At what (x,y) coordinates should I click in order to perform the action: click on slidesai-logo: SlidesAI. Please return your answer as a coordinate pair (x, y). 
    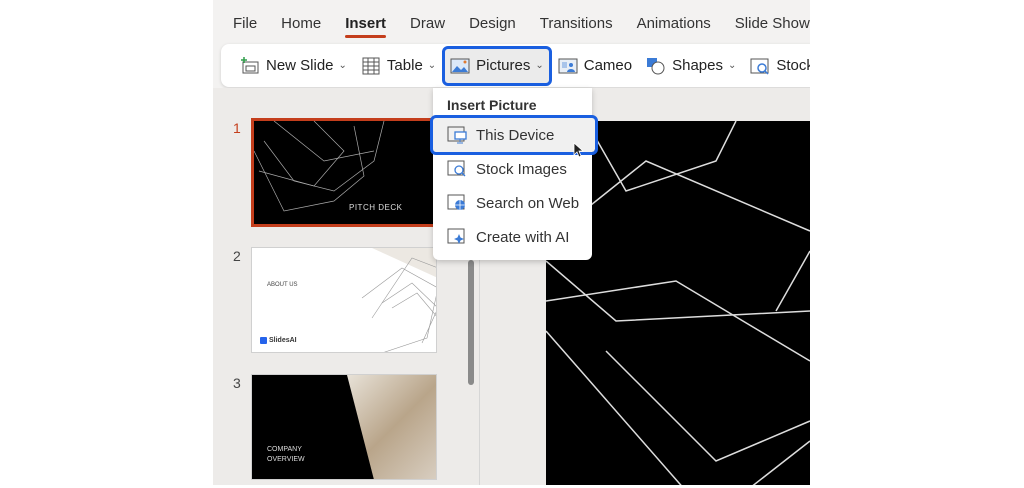
    Looking at the image, I should click on (278, 340).